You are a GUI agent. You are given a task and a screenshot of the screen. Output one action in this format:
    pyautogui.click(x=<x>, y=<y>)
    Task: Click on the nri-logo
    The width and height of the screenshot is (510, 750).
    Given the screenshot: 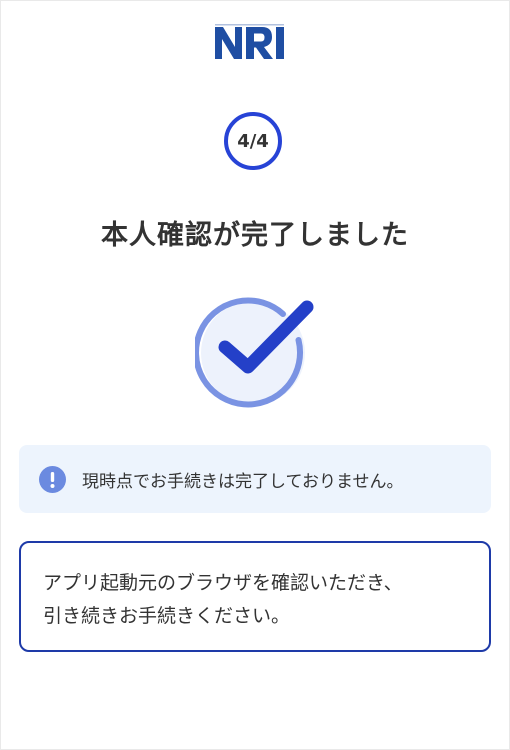 What is the action you would take?
    pyautogui.click(x=256, y=43)
    